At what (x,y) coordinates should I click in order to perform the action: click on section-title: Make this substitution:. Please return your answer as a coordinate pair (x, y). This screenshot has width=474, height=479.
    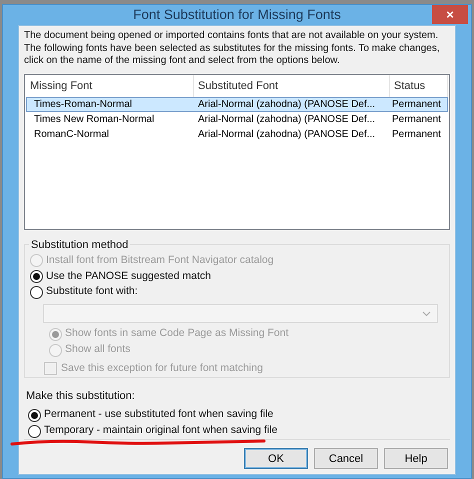
    Looking at the image, I should click on (81, 396).